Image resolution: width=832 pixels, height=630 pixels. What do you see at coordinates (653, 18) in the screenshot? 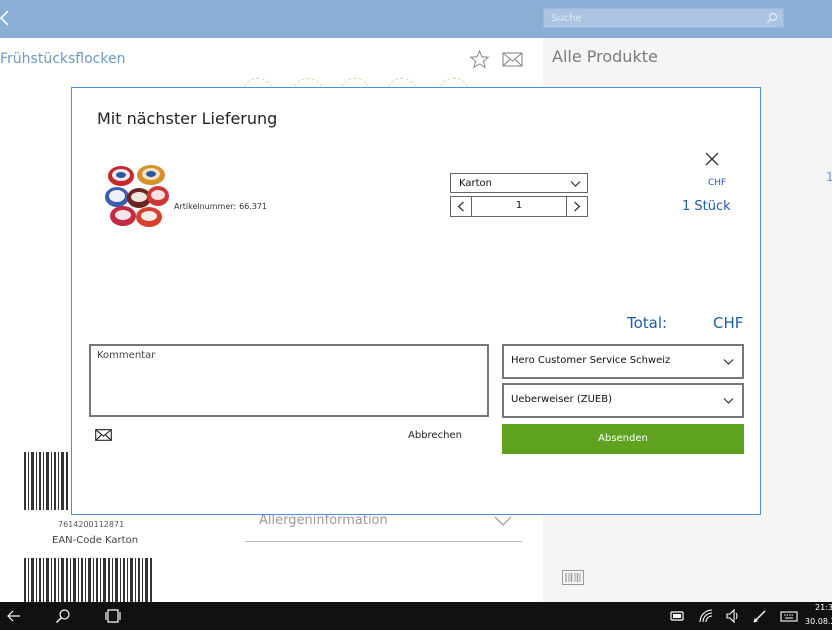
I see `search-input` at bounding box center [653, 18].